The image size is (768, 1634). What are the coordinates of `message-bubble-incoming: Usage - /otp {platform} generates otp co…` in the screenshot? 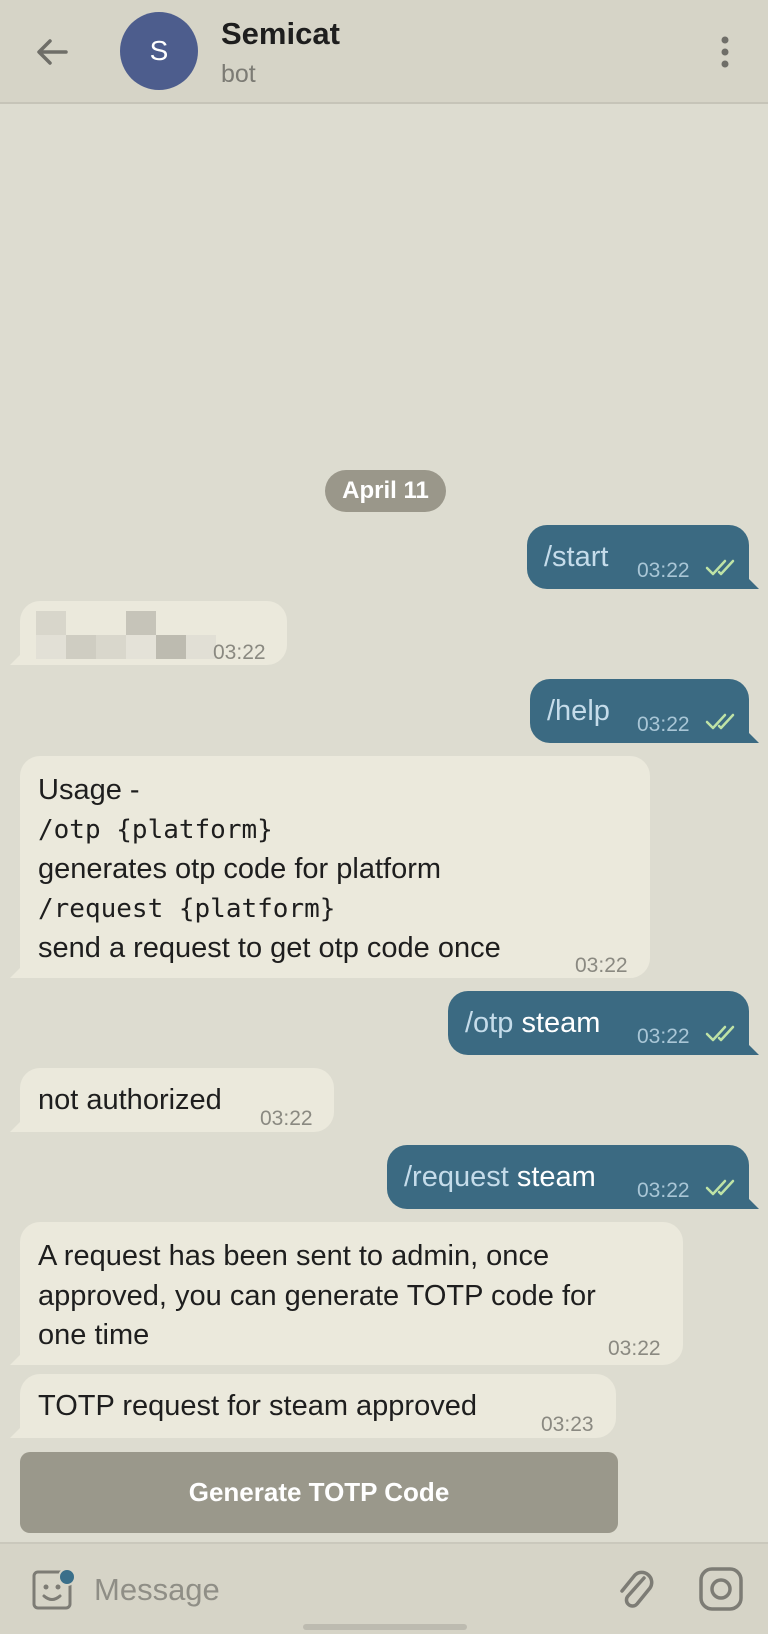 It's located at (330, 867).